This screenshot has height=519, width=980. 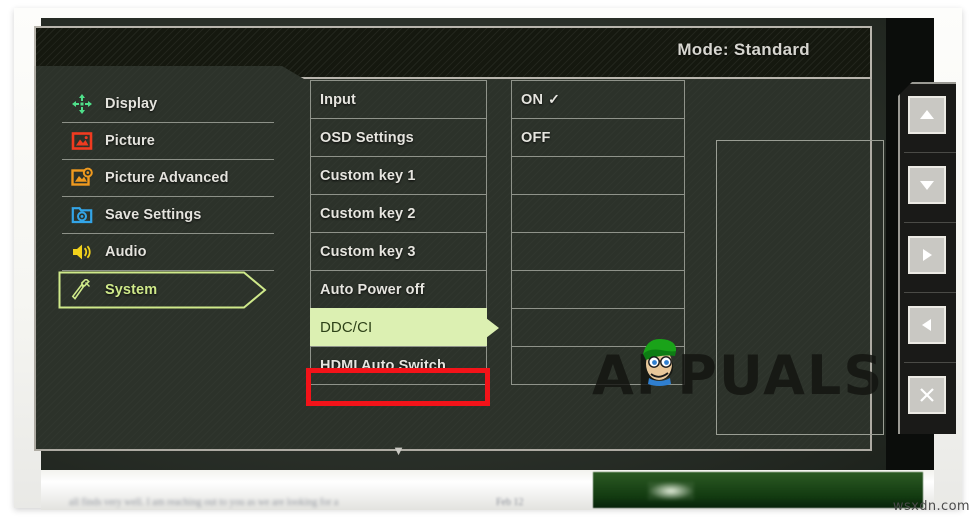 I want to click on chevron-down-icon: ▼, so click(x=398, y=450).